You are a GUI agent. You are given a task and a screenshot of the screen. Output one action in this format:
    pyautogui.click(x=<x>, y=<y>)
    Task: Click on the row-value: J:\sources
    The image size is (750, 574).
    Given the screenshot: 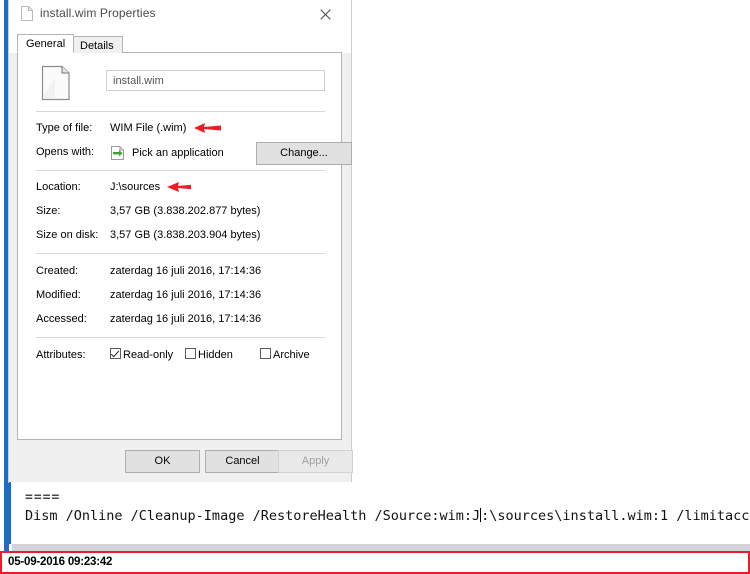 What is the action you would take?
    pyautogui.click(x=135, y=187)
    